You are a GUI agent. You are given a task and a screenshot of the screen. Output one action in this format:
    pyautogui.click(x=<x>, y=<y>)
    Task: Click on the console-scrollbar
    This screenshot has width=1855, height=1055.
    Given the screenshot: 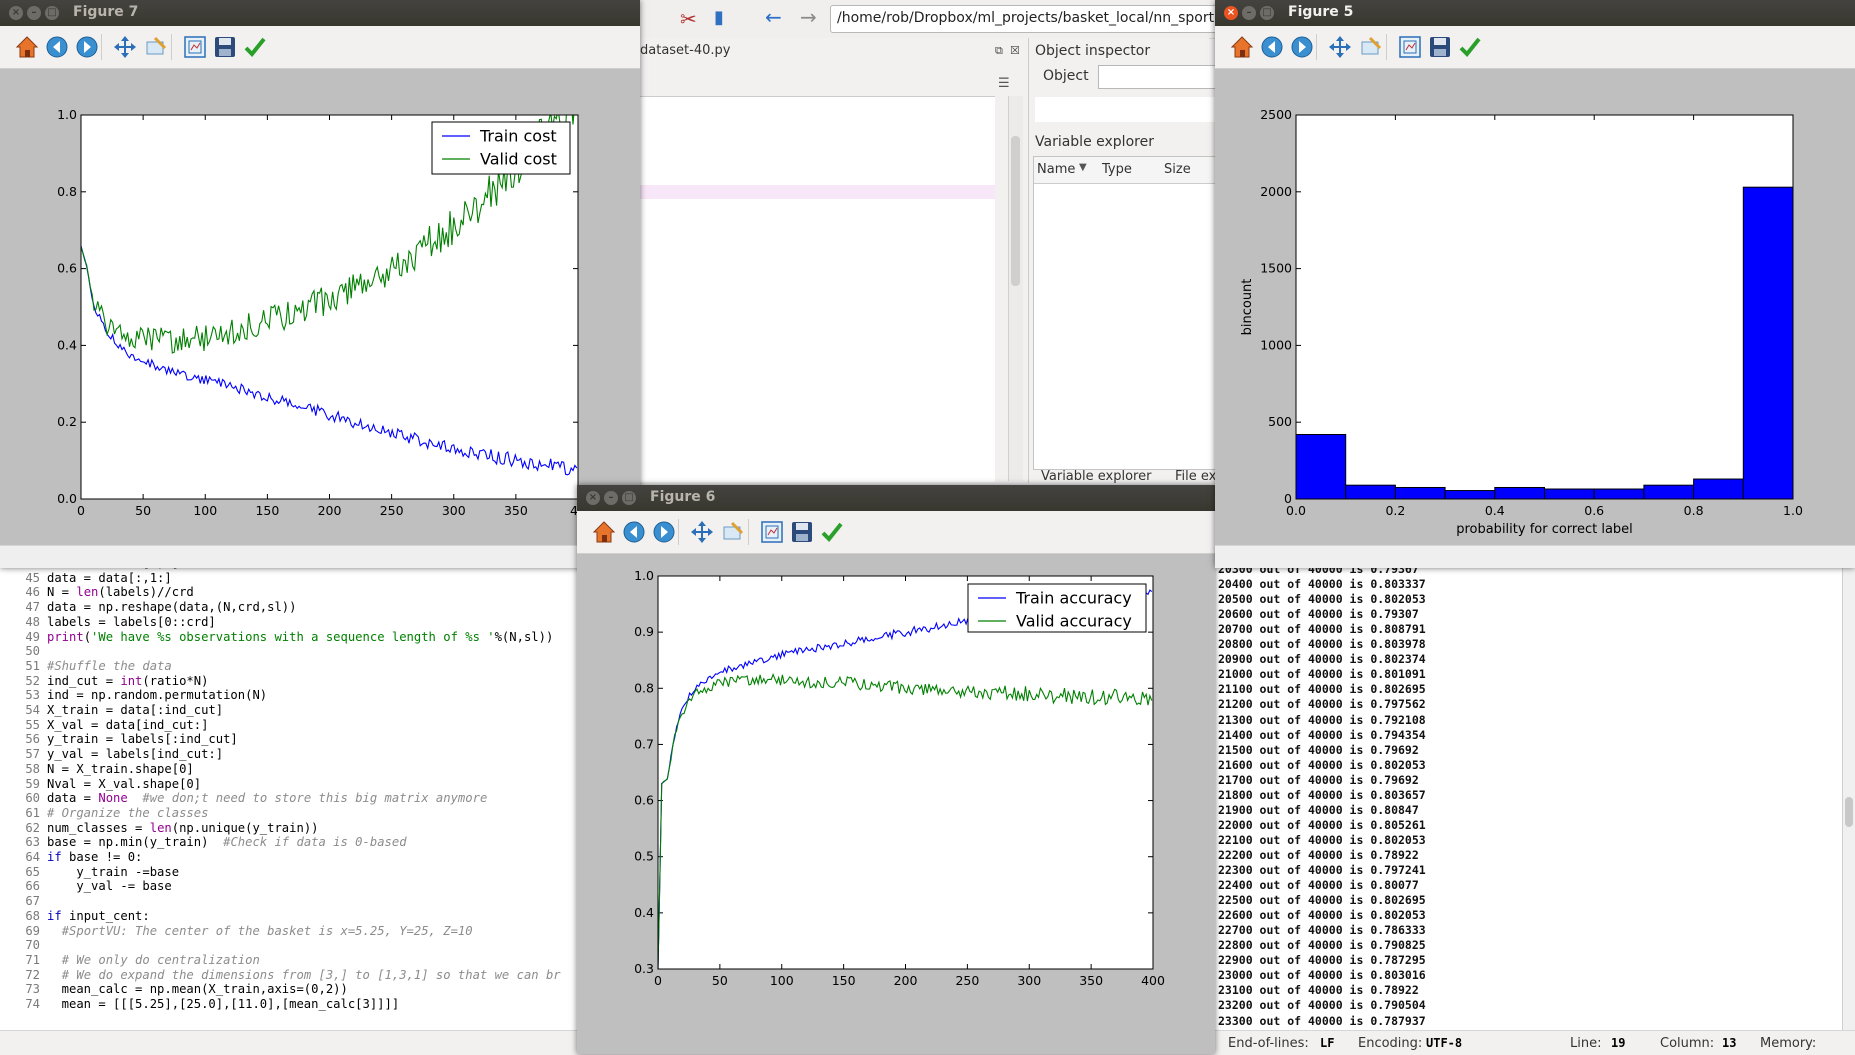 What is the action you would take?
    pyautogui.click(x=1848, y=797)
    